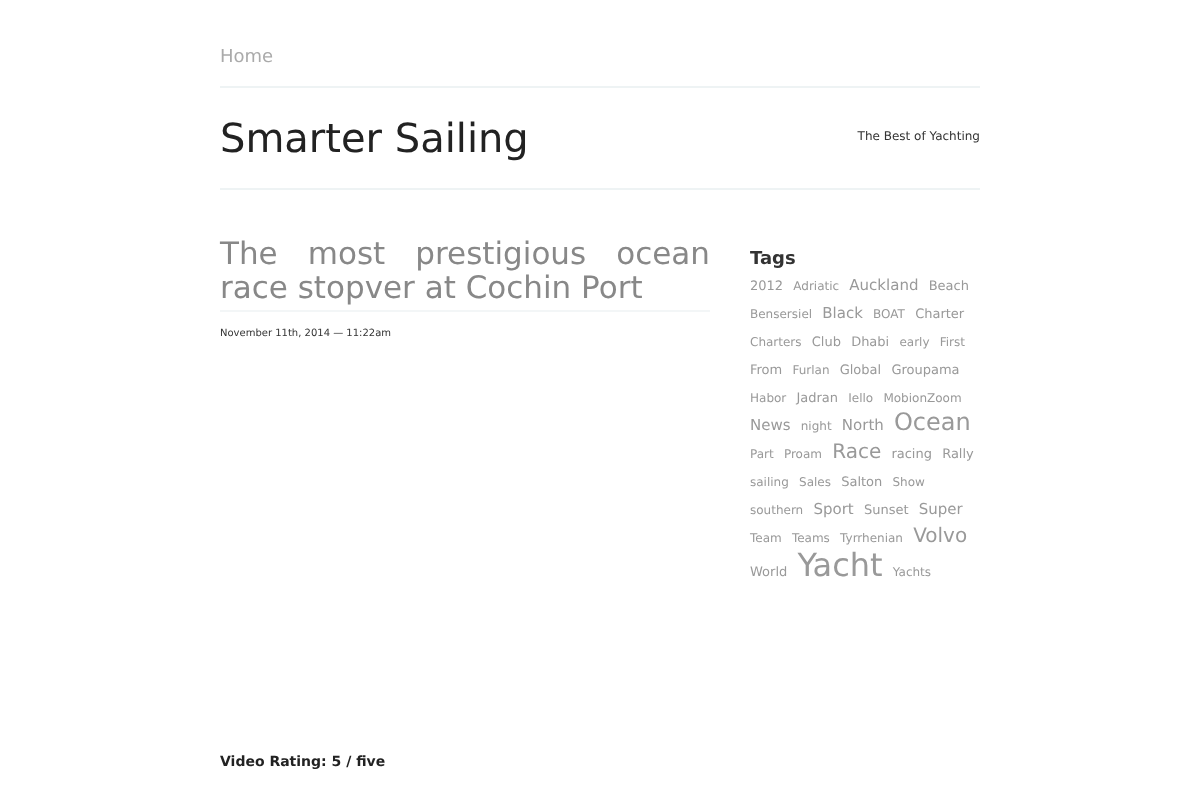  Describe the element at coordinates (374, 137) in the screenshot. I see `site-title: Smarter Sailing` at that location.